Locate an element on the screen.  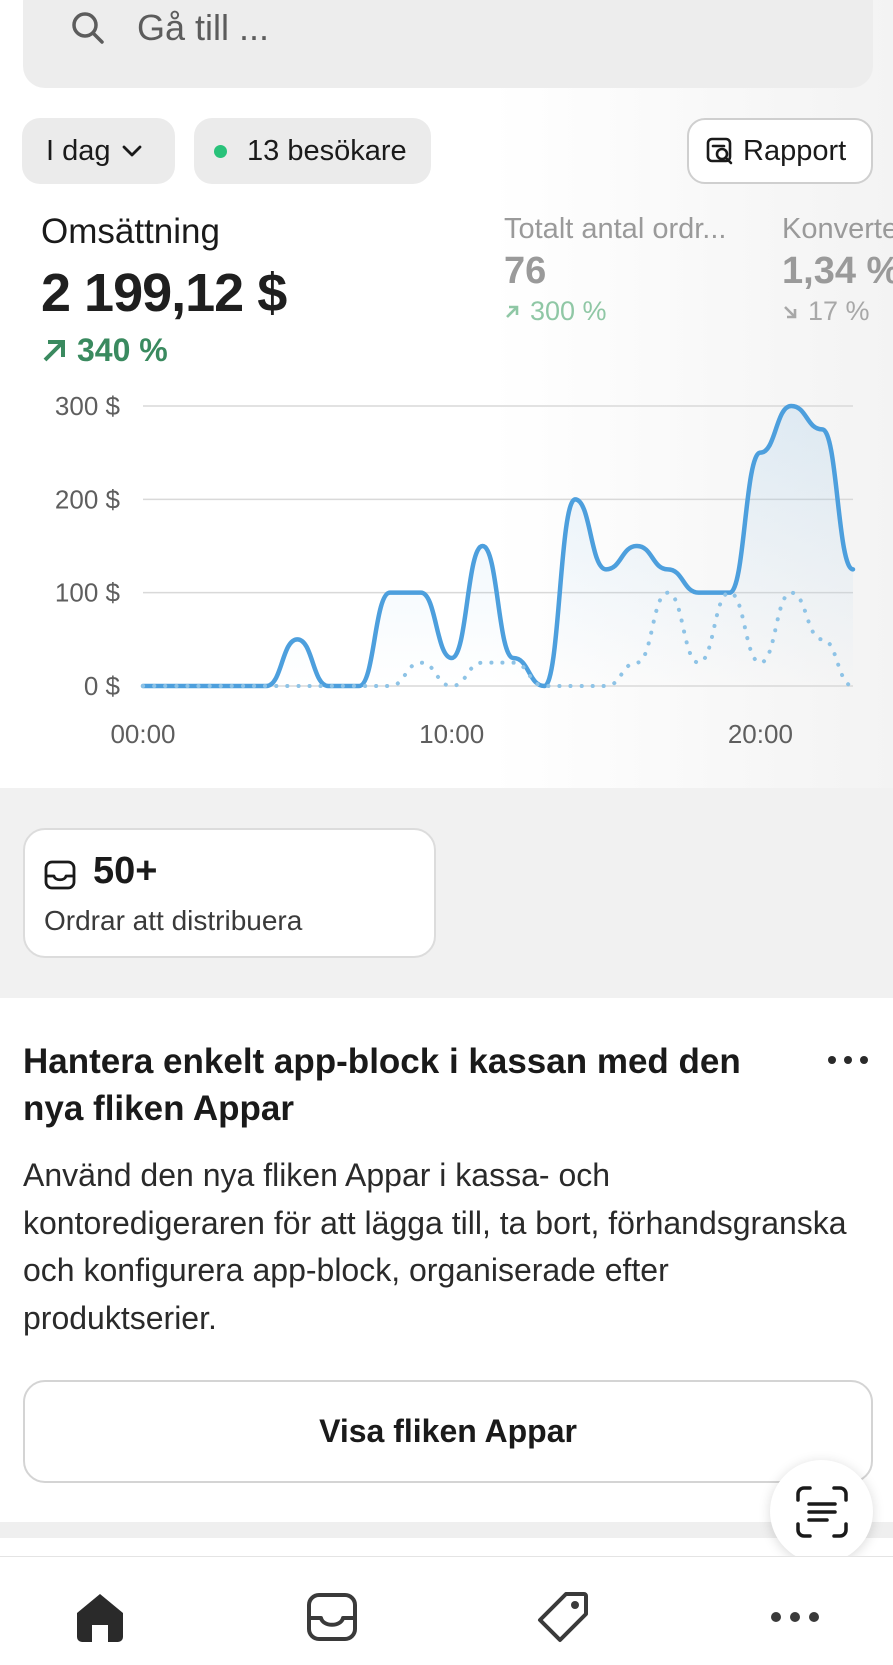
tab-home is located at coordinates (100, 1617).